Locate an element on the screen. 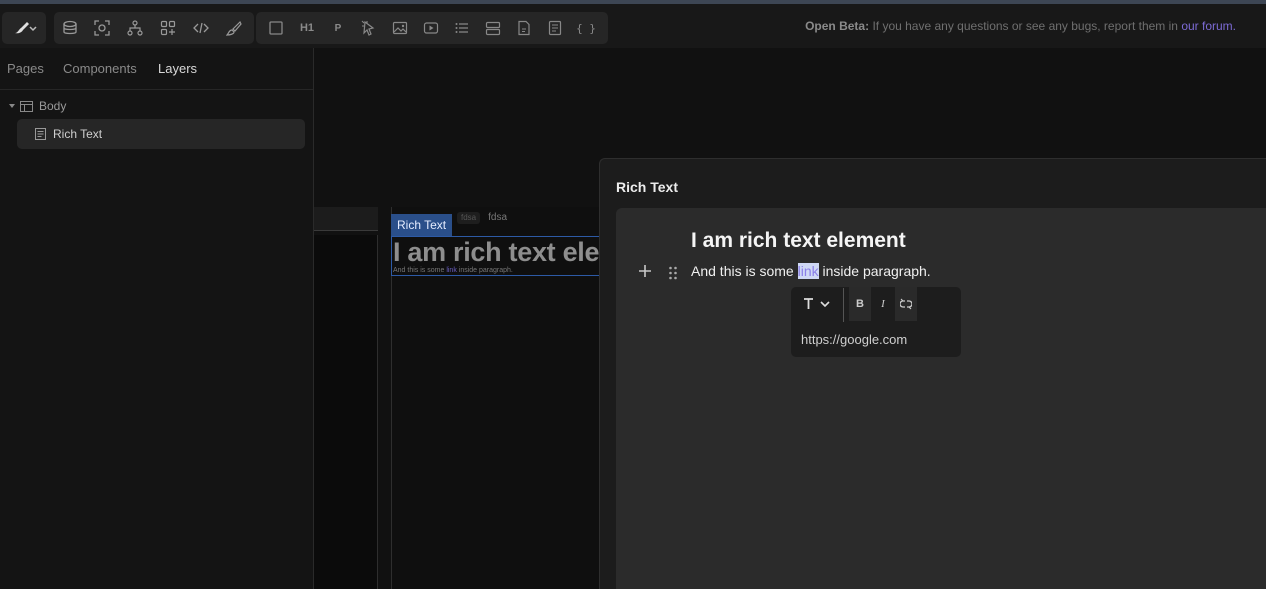  paragraph-button: P is located at coordinates (338, 28).